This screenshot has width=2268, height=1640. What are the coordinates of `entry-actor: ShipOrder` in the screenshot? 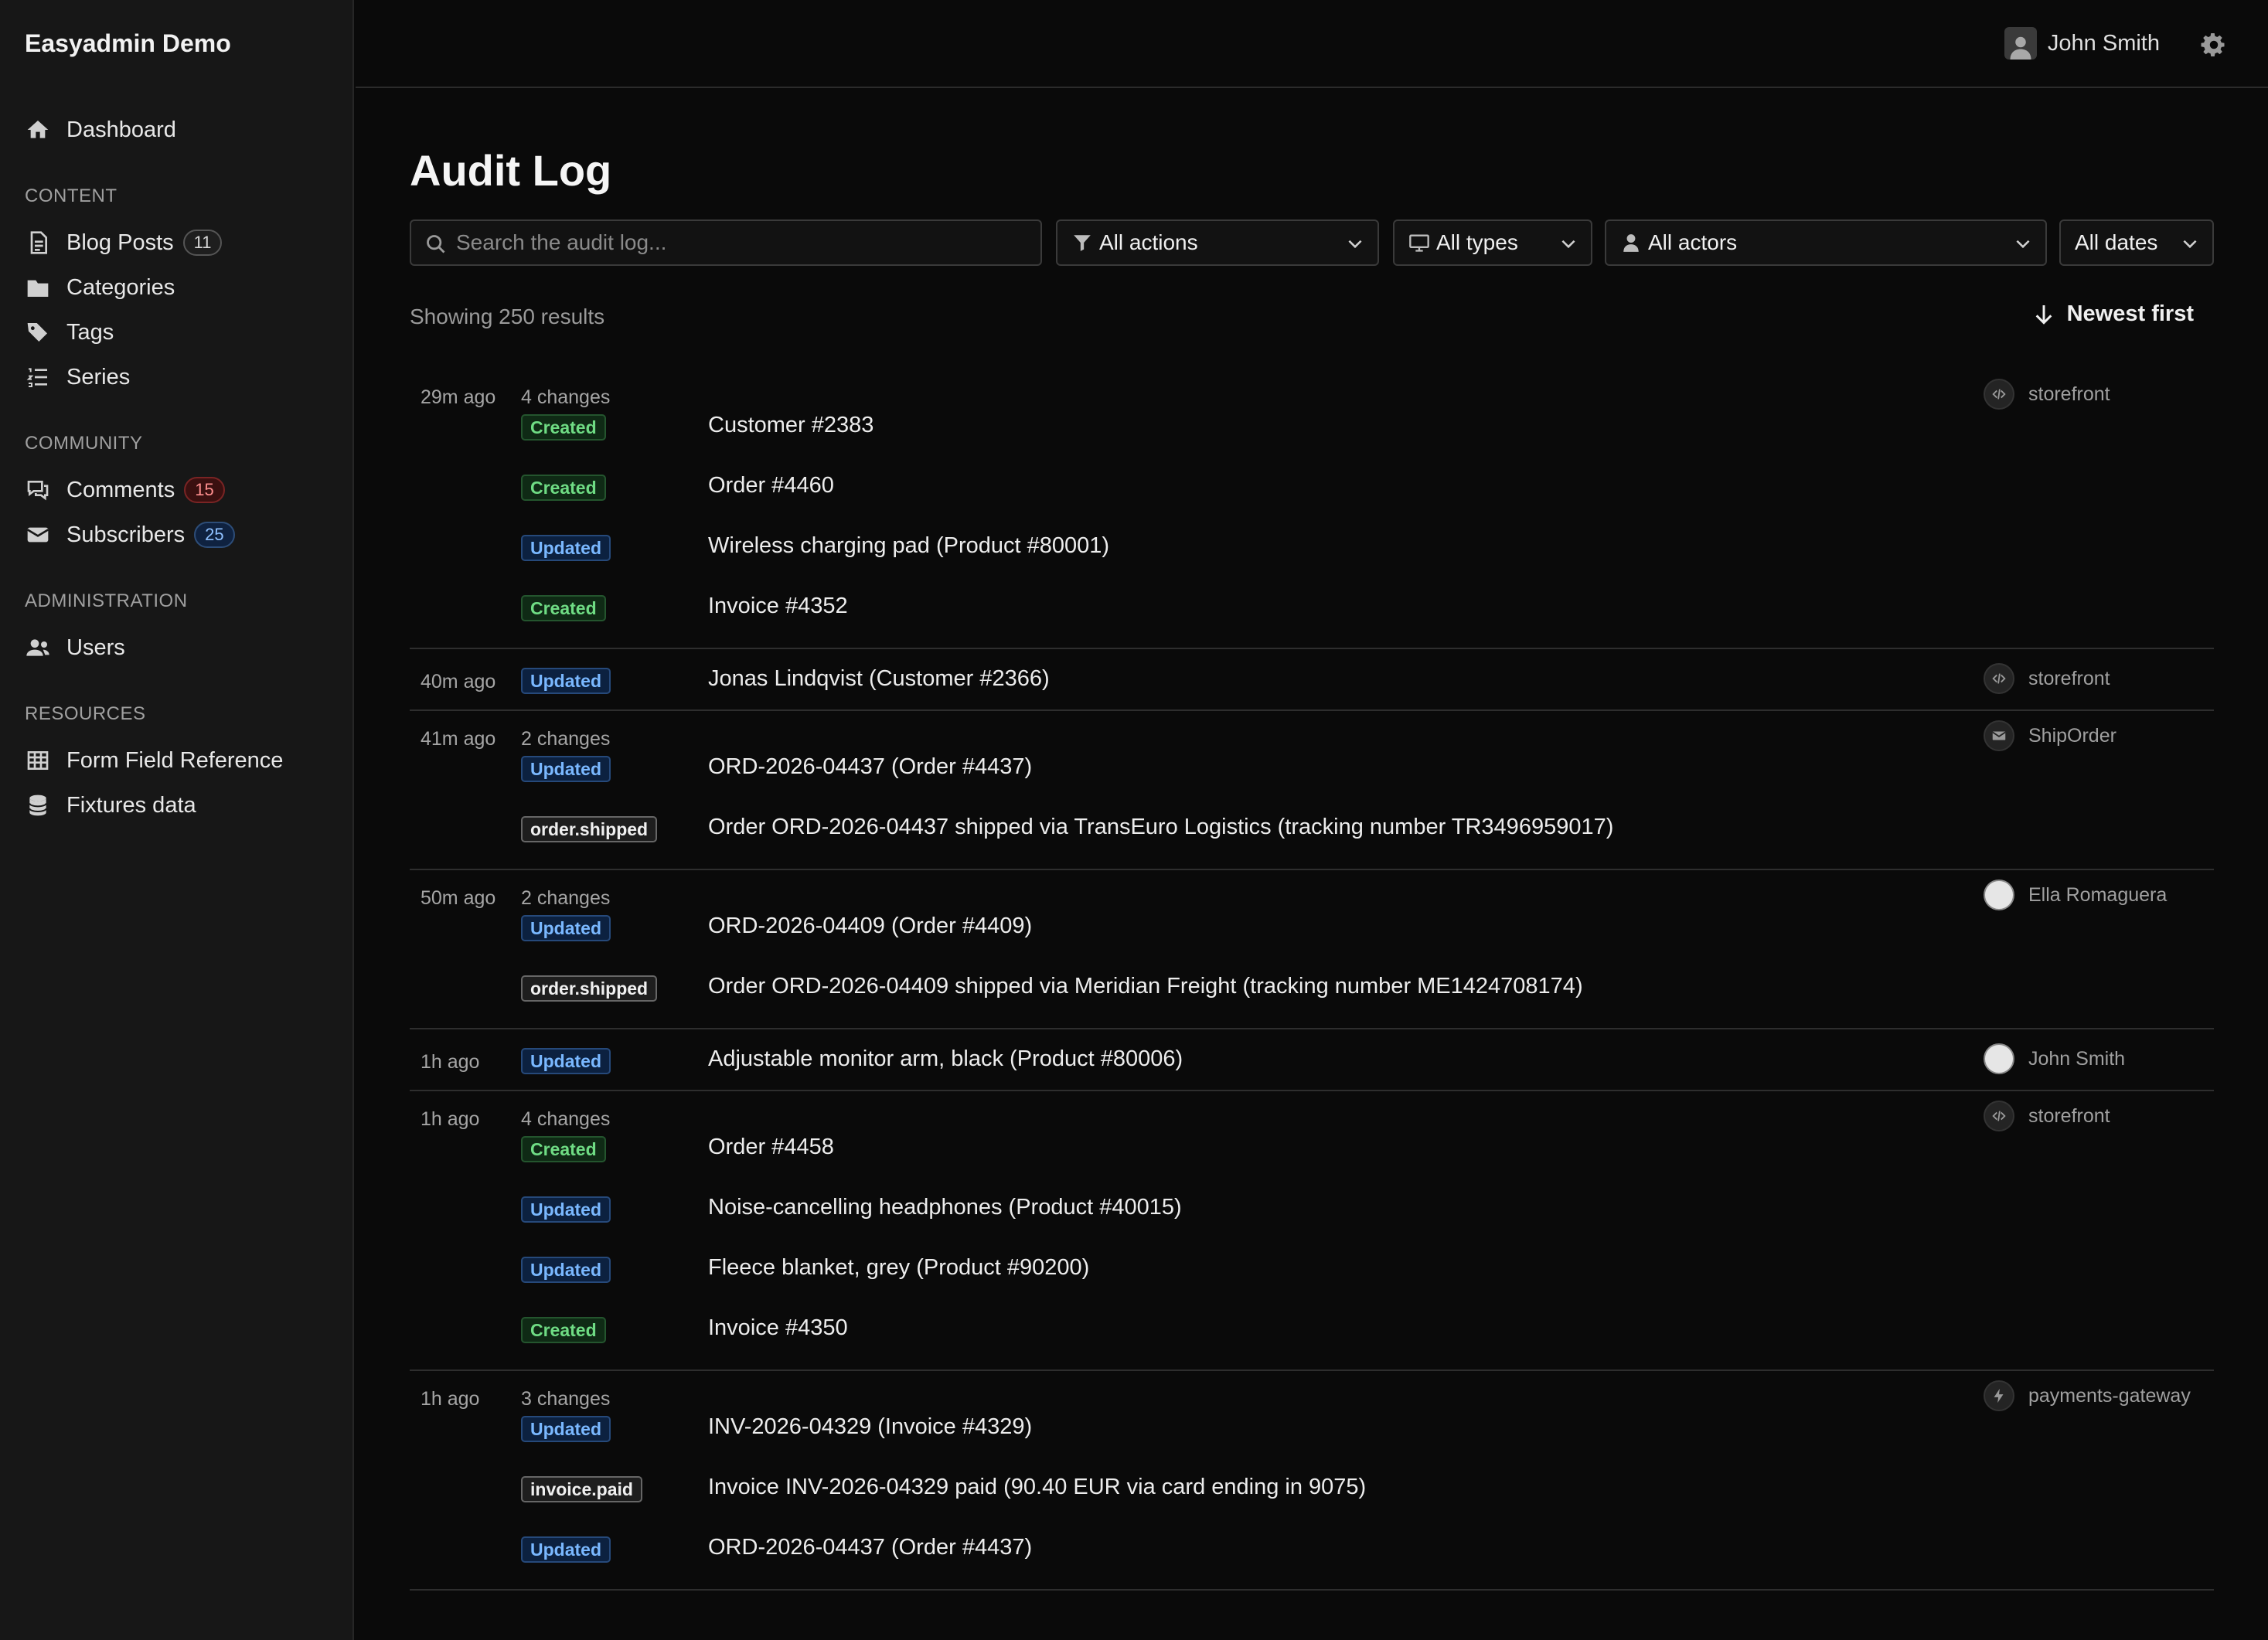 It's located at (2050, 735).